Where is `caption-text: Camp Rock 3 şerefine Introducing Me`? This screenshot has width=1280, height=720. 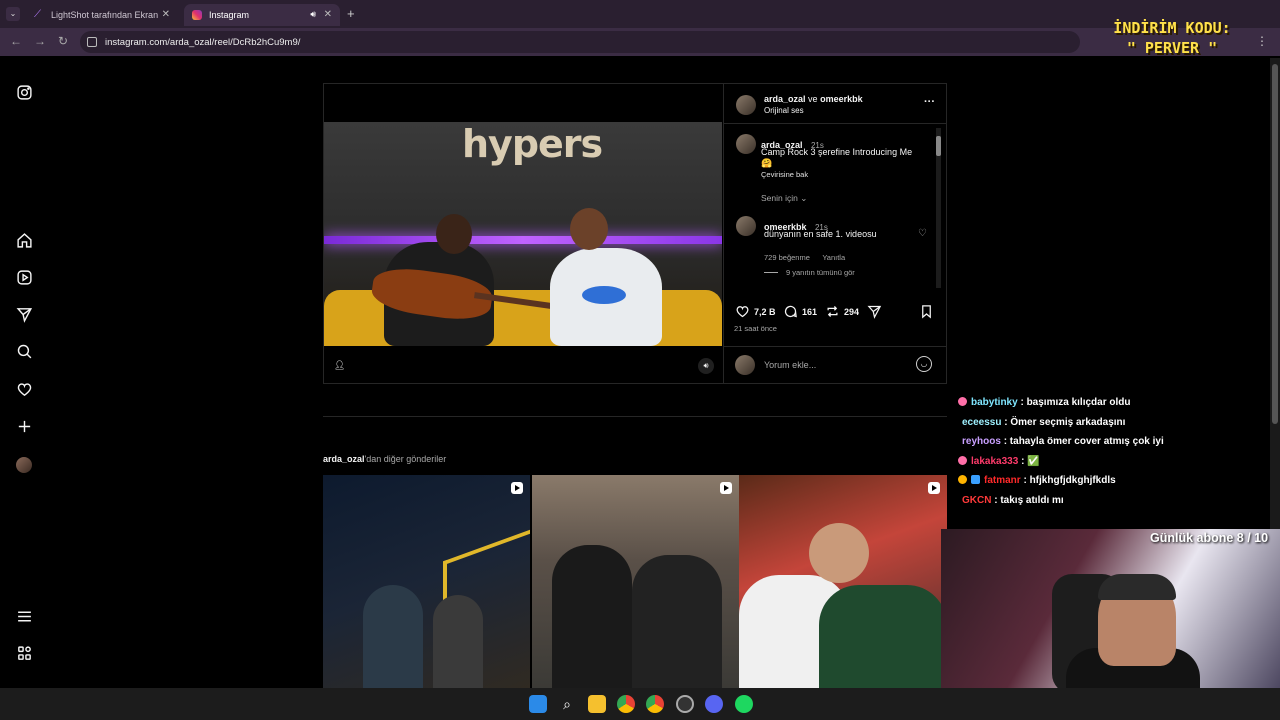 caption-text: Camp Rock 3 şerefine Introducing Me is located at coordinates (837, 152).